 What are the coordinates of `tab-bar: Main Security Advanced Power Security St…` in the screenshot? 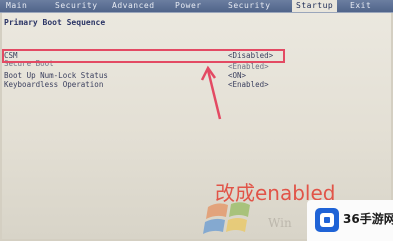 It's located at (196, 6).